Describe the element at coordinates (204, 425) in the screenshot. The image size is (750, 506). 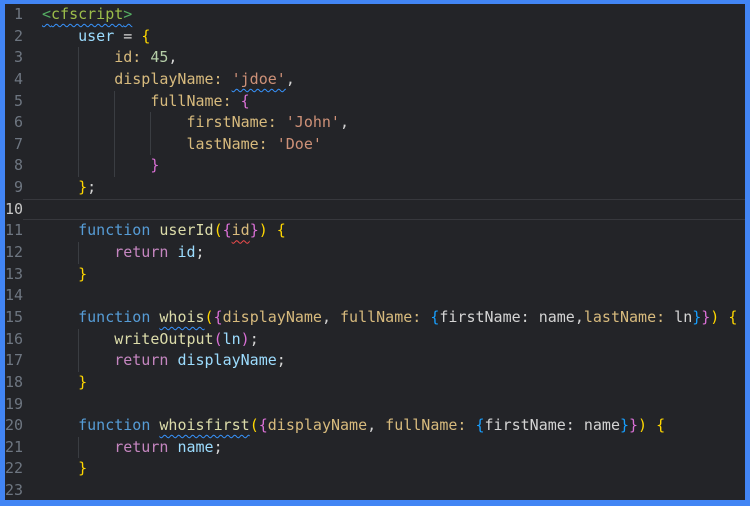
I see `code-token-info-squiggle: whoisfirst` at that location.